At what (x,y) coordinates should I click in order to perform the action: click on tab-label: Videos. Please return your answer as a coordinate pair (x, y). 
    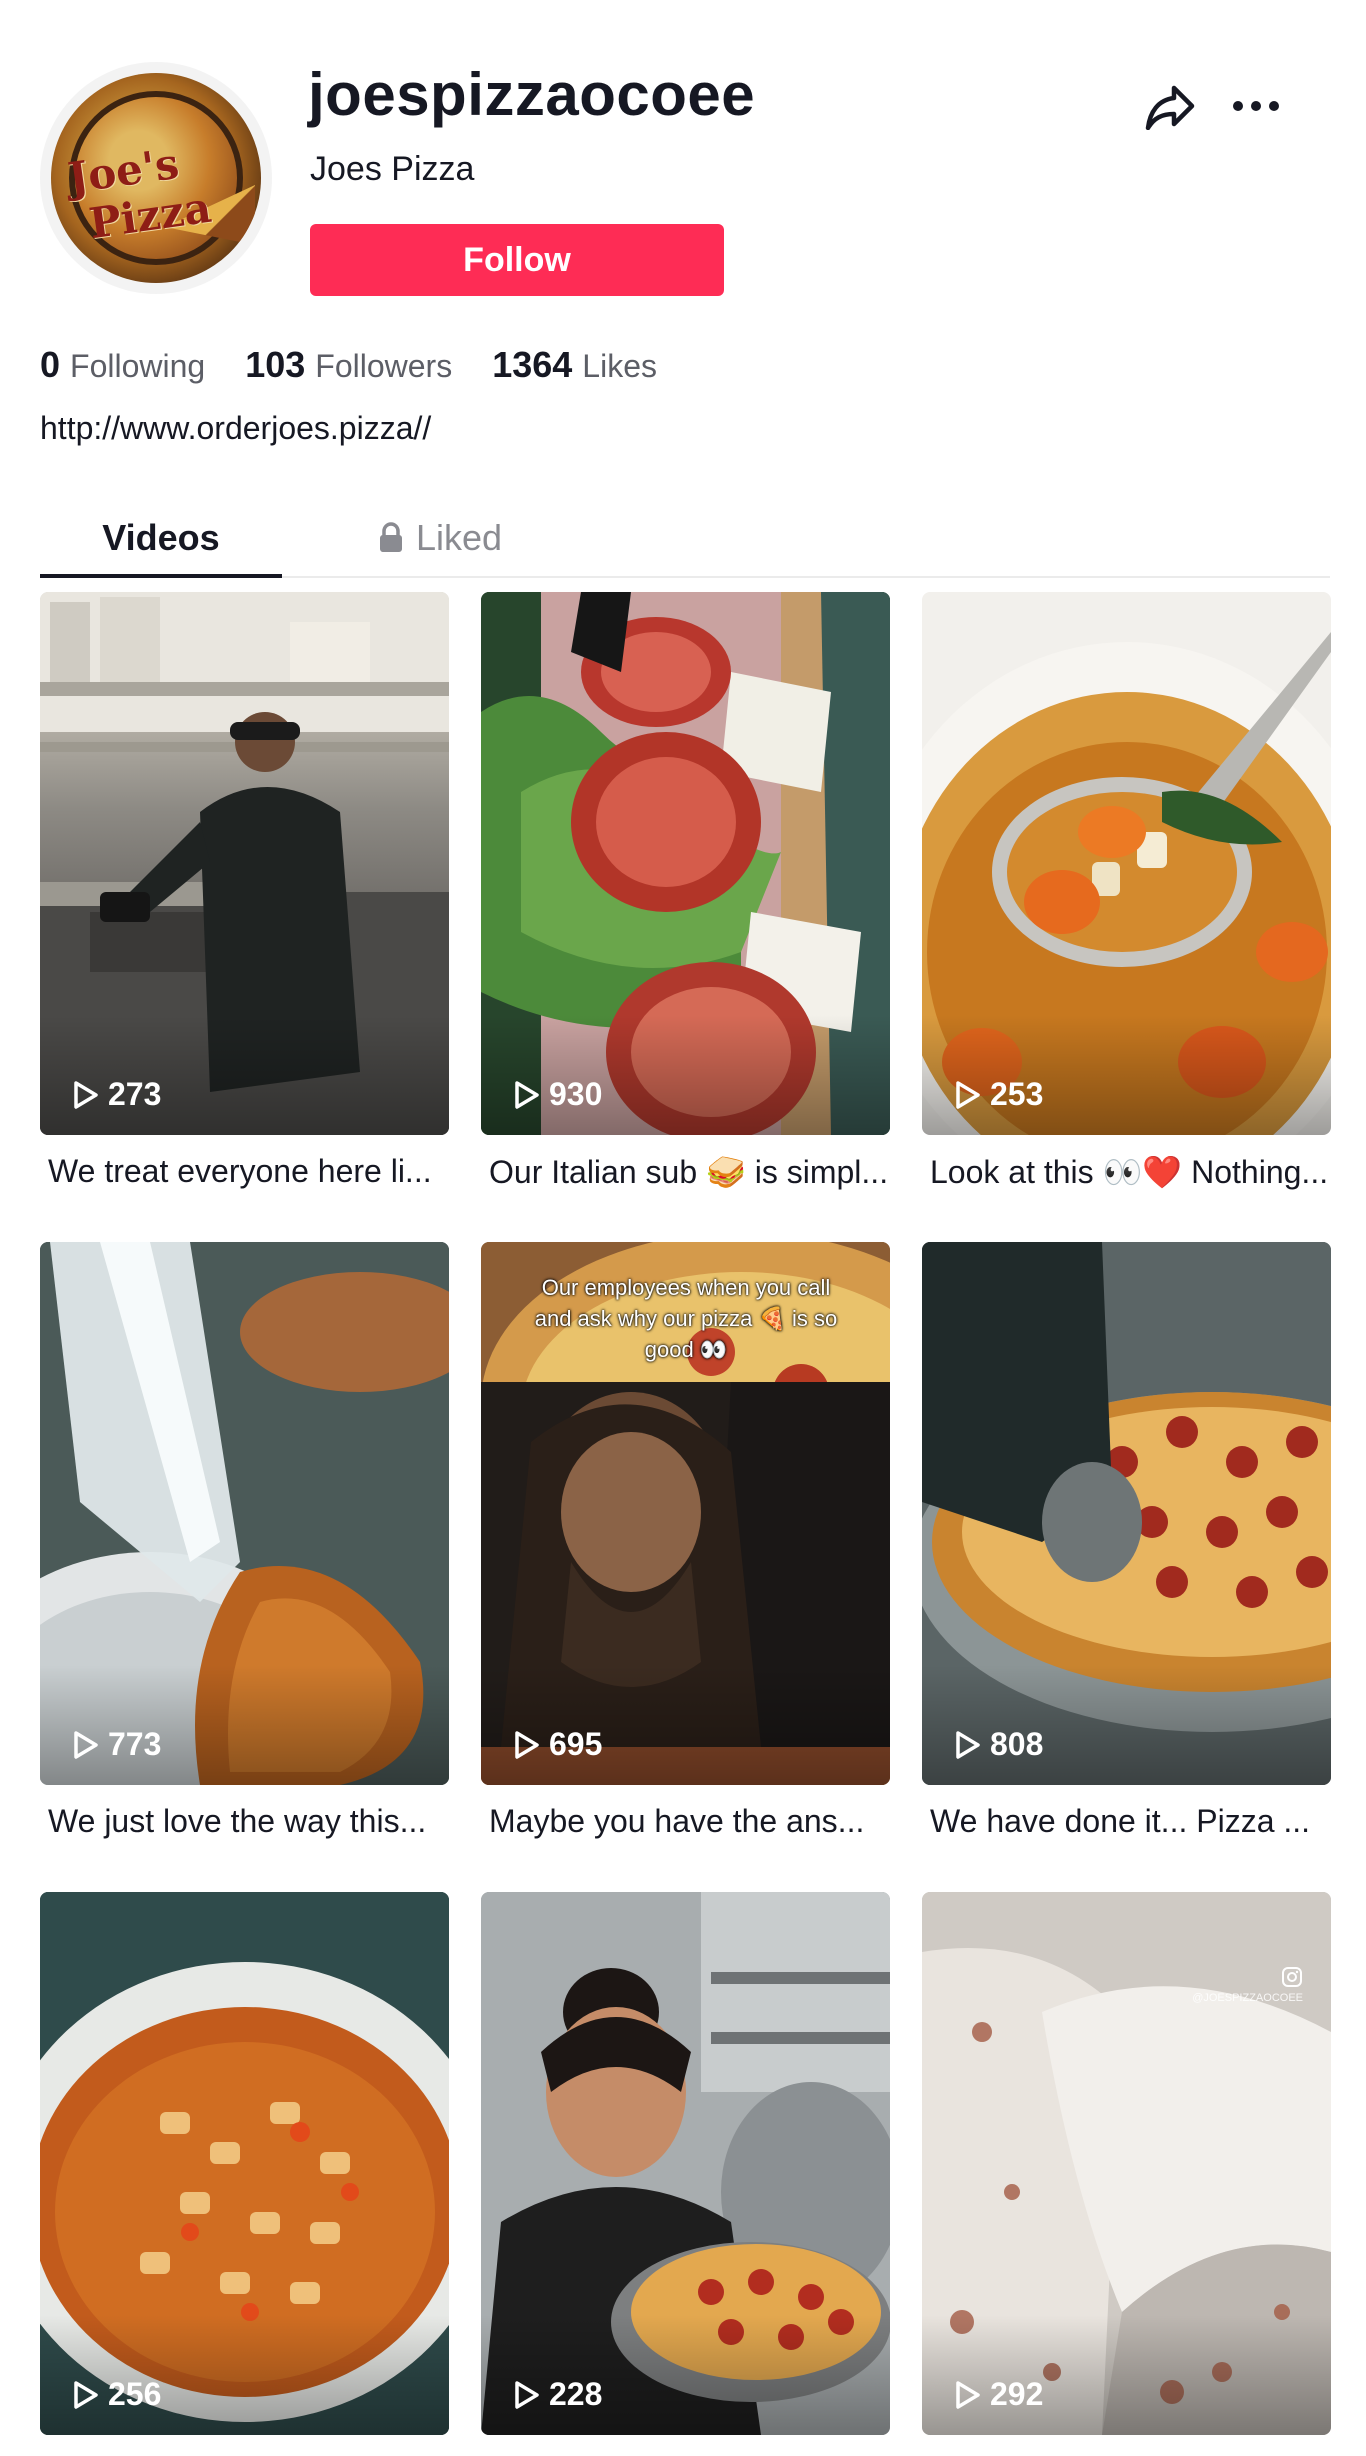
    Looking at the image, I should click on (161, 537).